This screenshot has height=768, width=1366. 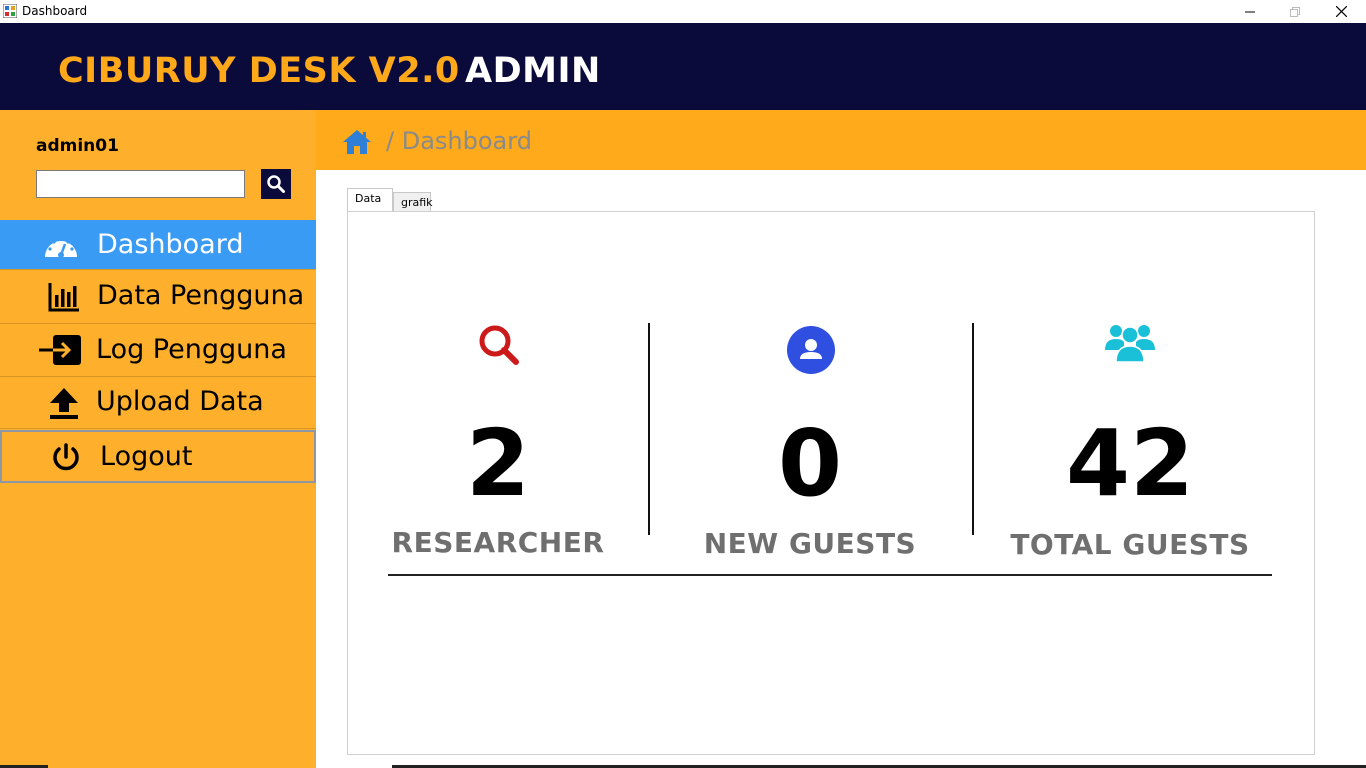 I want to click on restore-icon, so click(x=1295, y=11).